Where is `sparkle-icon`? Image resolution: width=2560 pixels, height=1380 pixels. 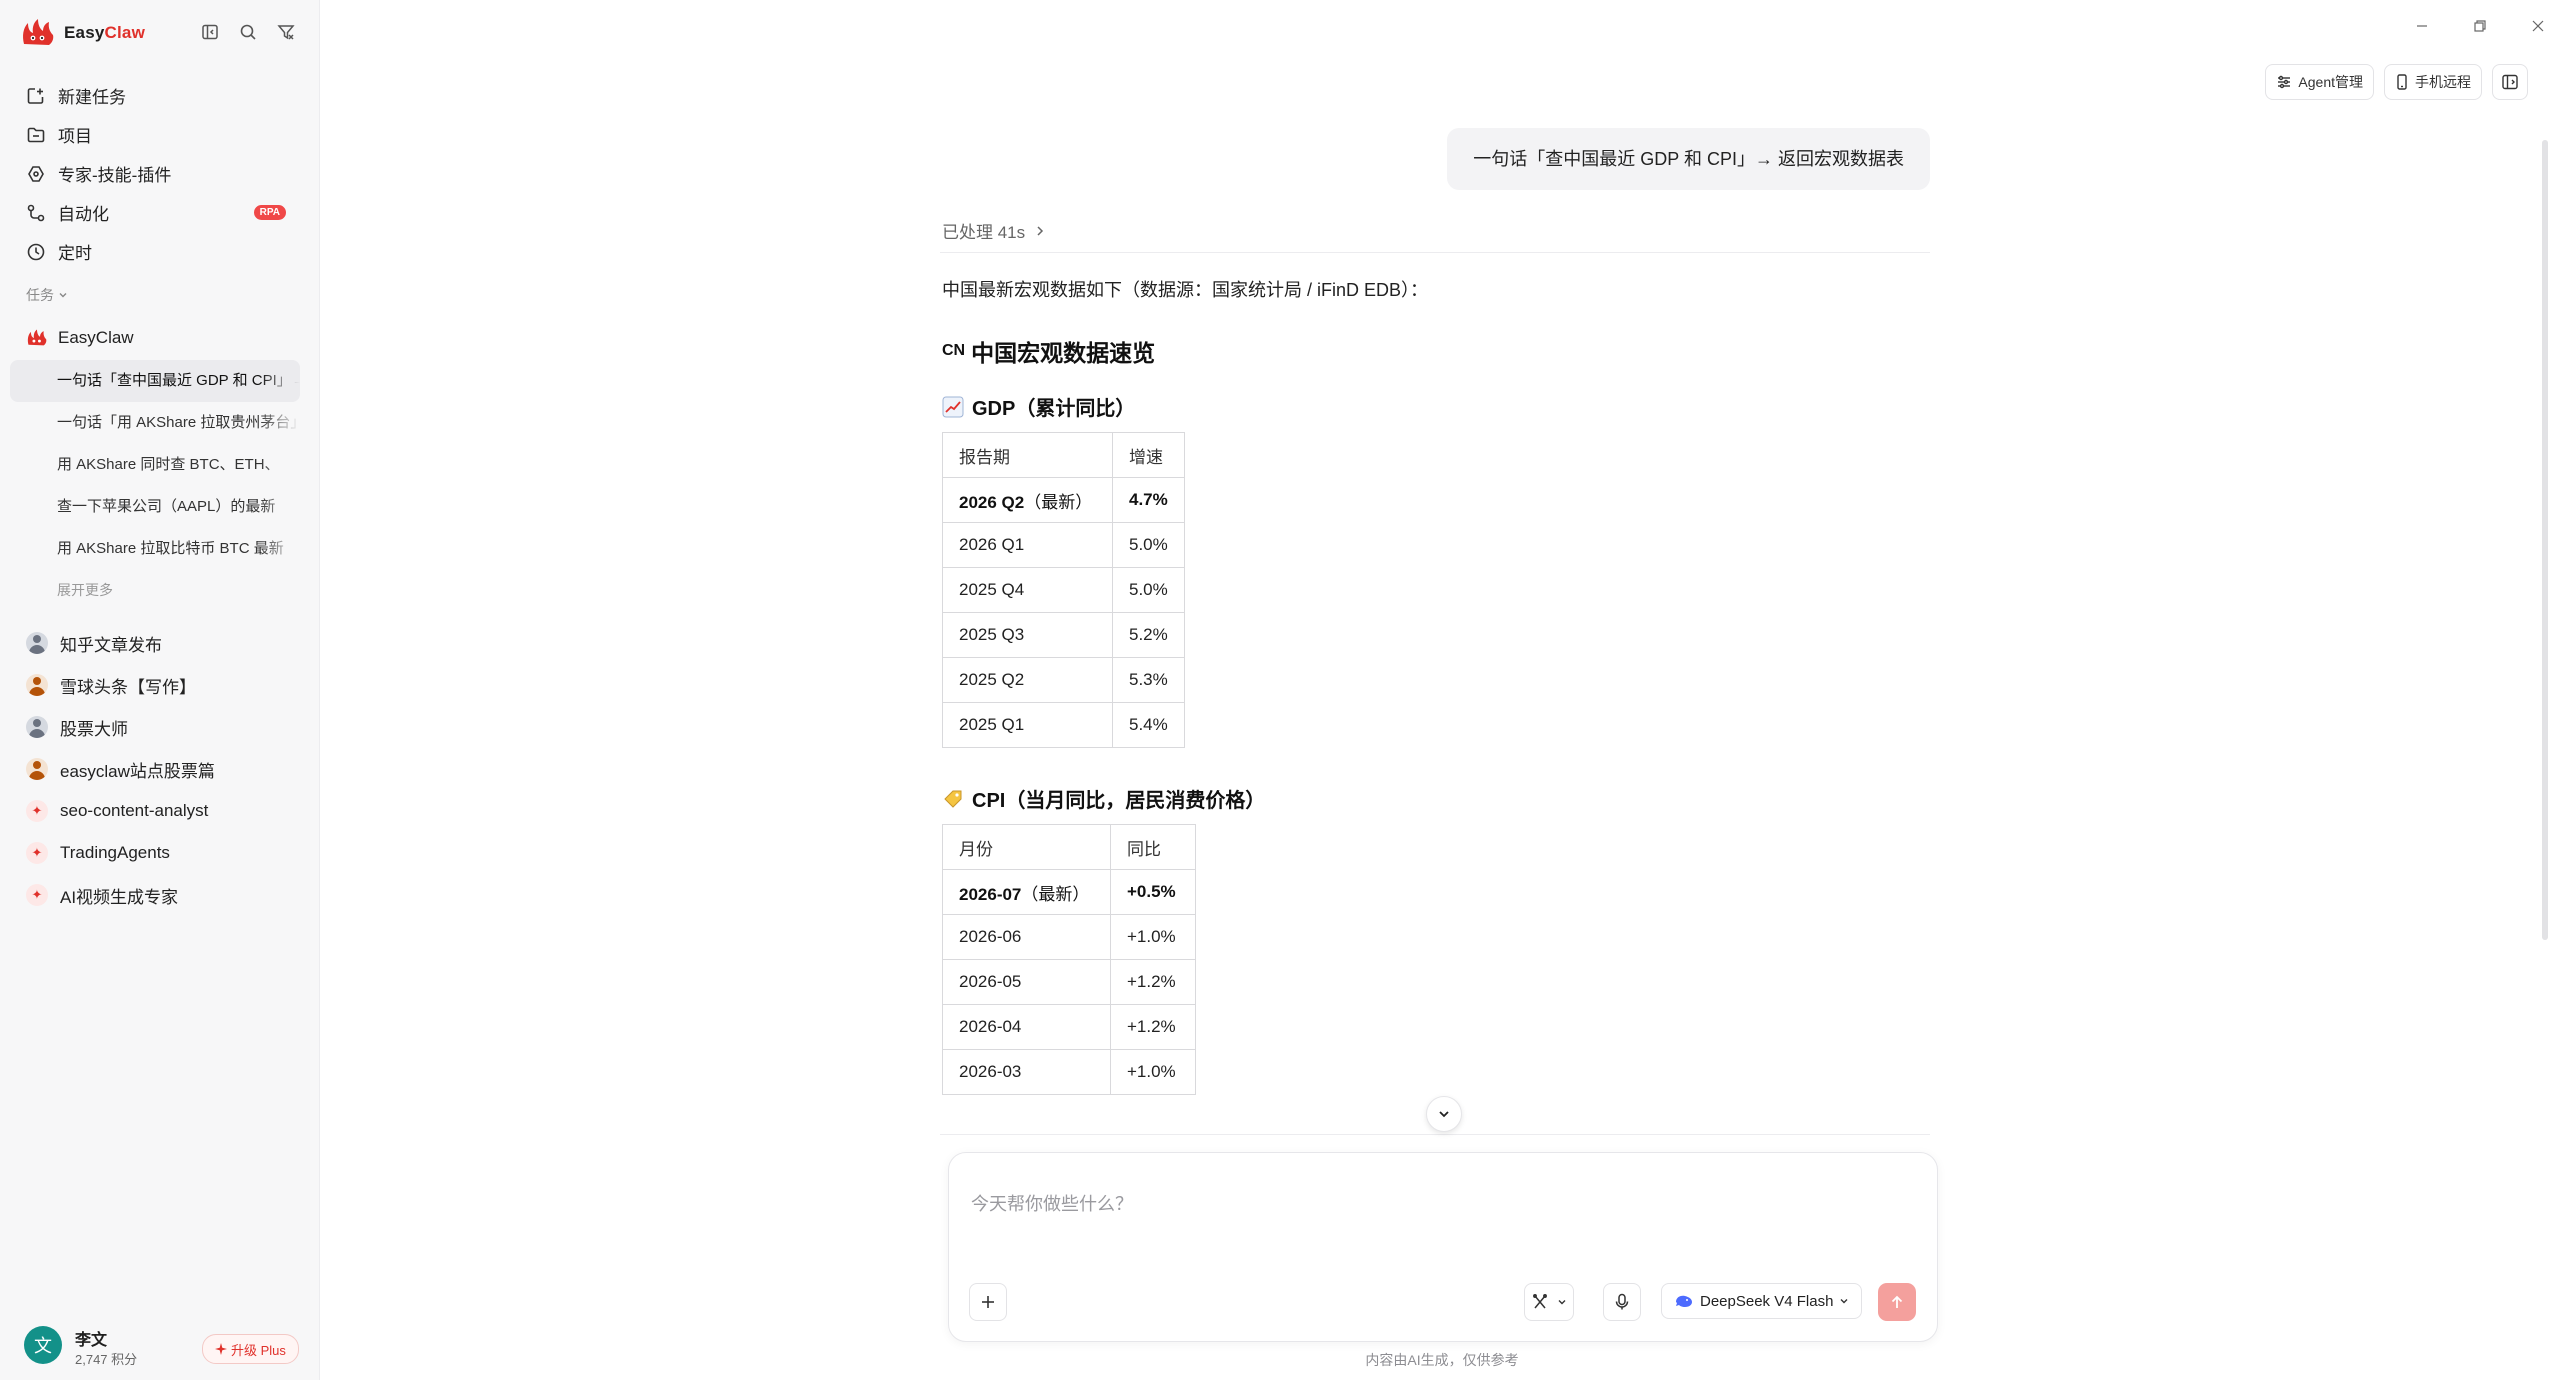
sparkle-icon is located at coordinates (221, 1349).